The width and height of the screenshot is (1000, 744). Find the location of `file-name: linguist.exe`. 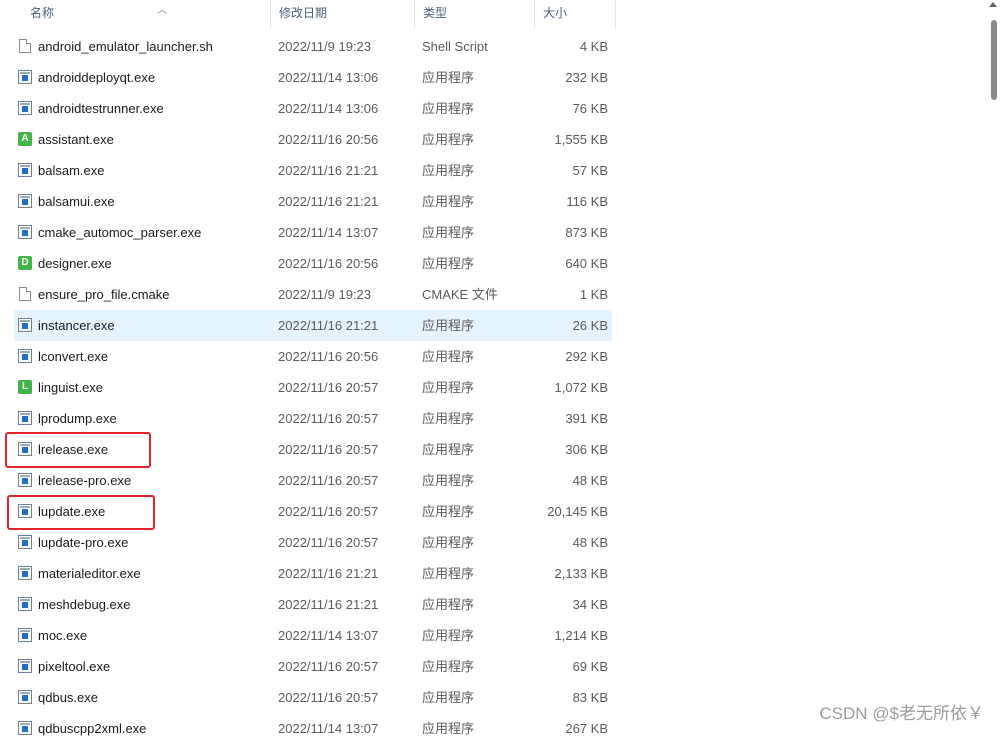

file-name: linguist.exe is located at coordinates (71, 387).